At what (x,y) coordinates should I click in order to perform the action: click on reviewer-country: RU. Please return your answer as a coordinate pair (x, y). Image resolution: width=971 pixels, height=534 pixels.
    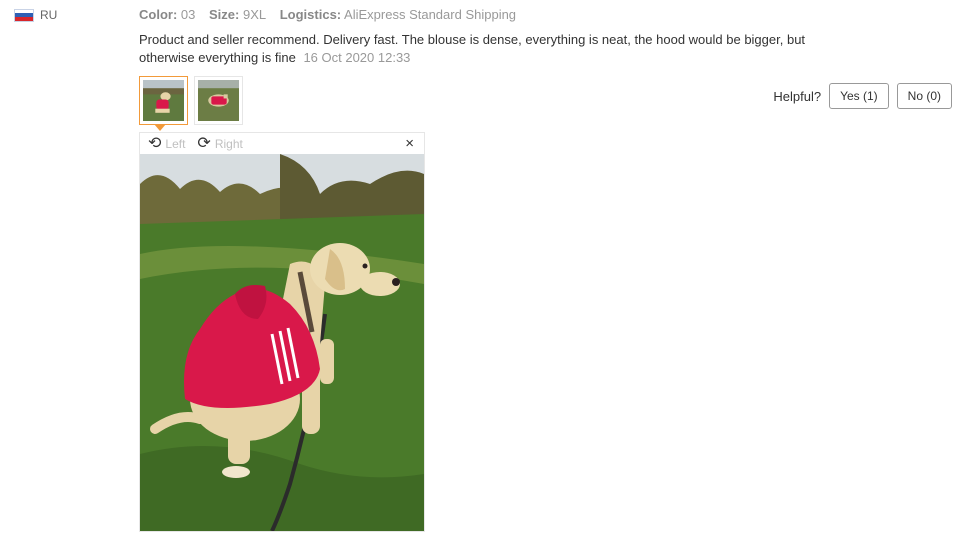
    Looking at the image, I should click on (35, 15).